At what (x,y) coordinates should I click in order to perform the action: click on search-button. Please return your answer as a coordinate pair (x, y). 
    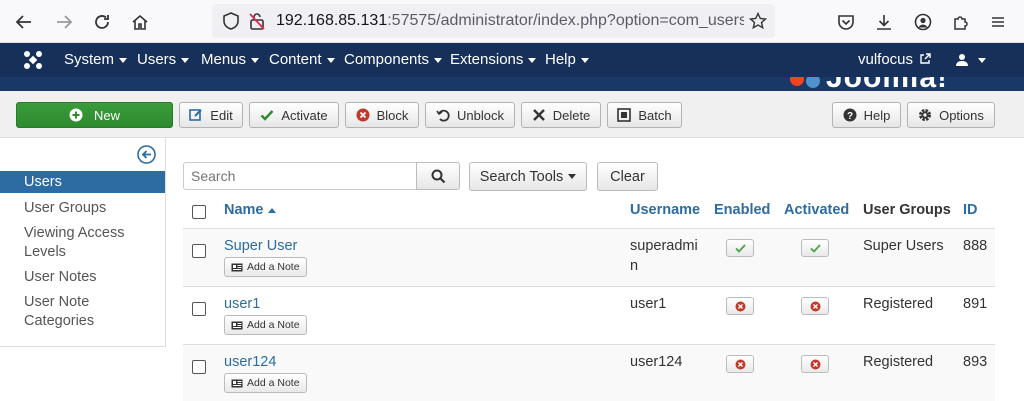
    Looking at the image, I should click on (438, 176).